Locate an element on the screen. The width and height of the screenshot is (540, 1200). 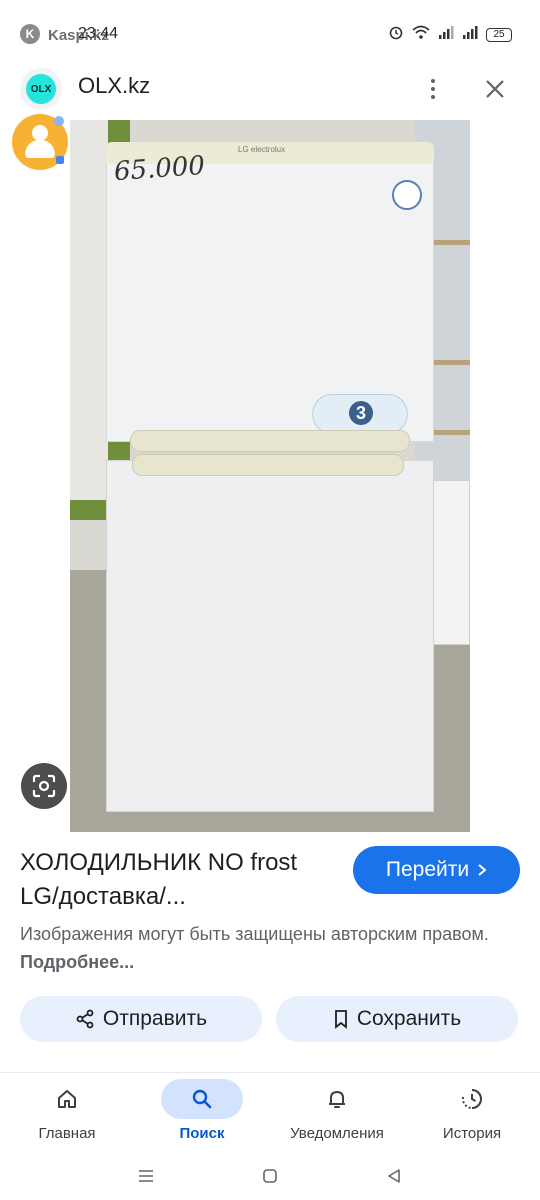
viewer-header: OLX OLX.kz is located at coordinates (270, 90).